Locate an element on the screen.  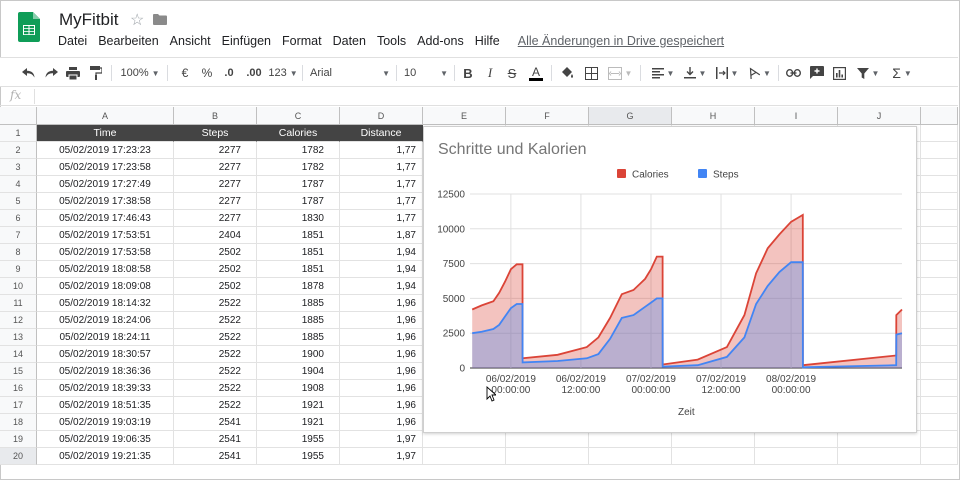
table-cell: 05/02/2019 18:30:57 is located at coordinates (105, 354).